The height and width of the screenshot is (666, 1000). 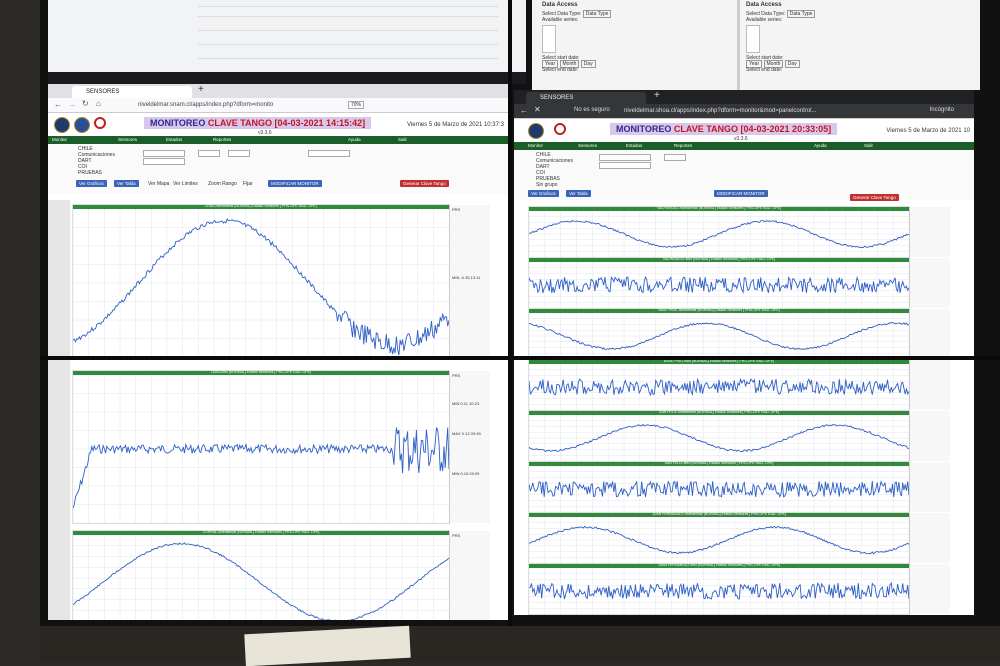 What do you see at coordinates (469, 575) in the screenshot?
I see `chart-legend: PRS` at bounding box center [469, 575].